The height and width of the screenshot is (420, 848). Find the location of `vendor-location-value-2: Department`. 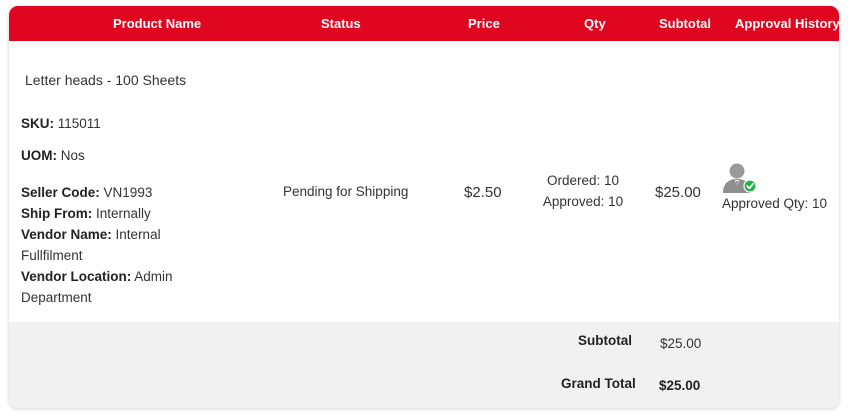

vendor-location-value-2: Department is located at coordinates (56, 297).